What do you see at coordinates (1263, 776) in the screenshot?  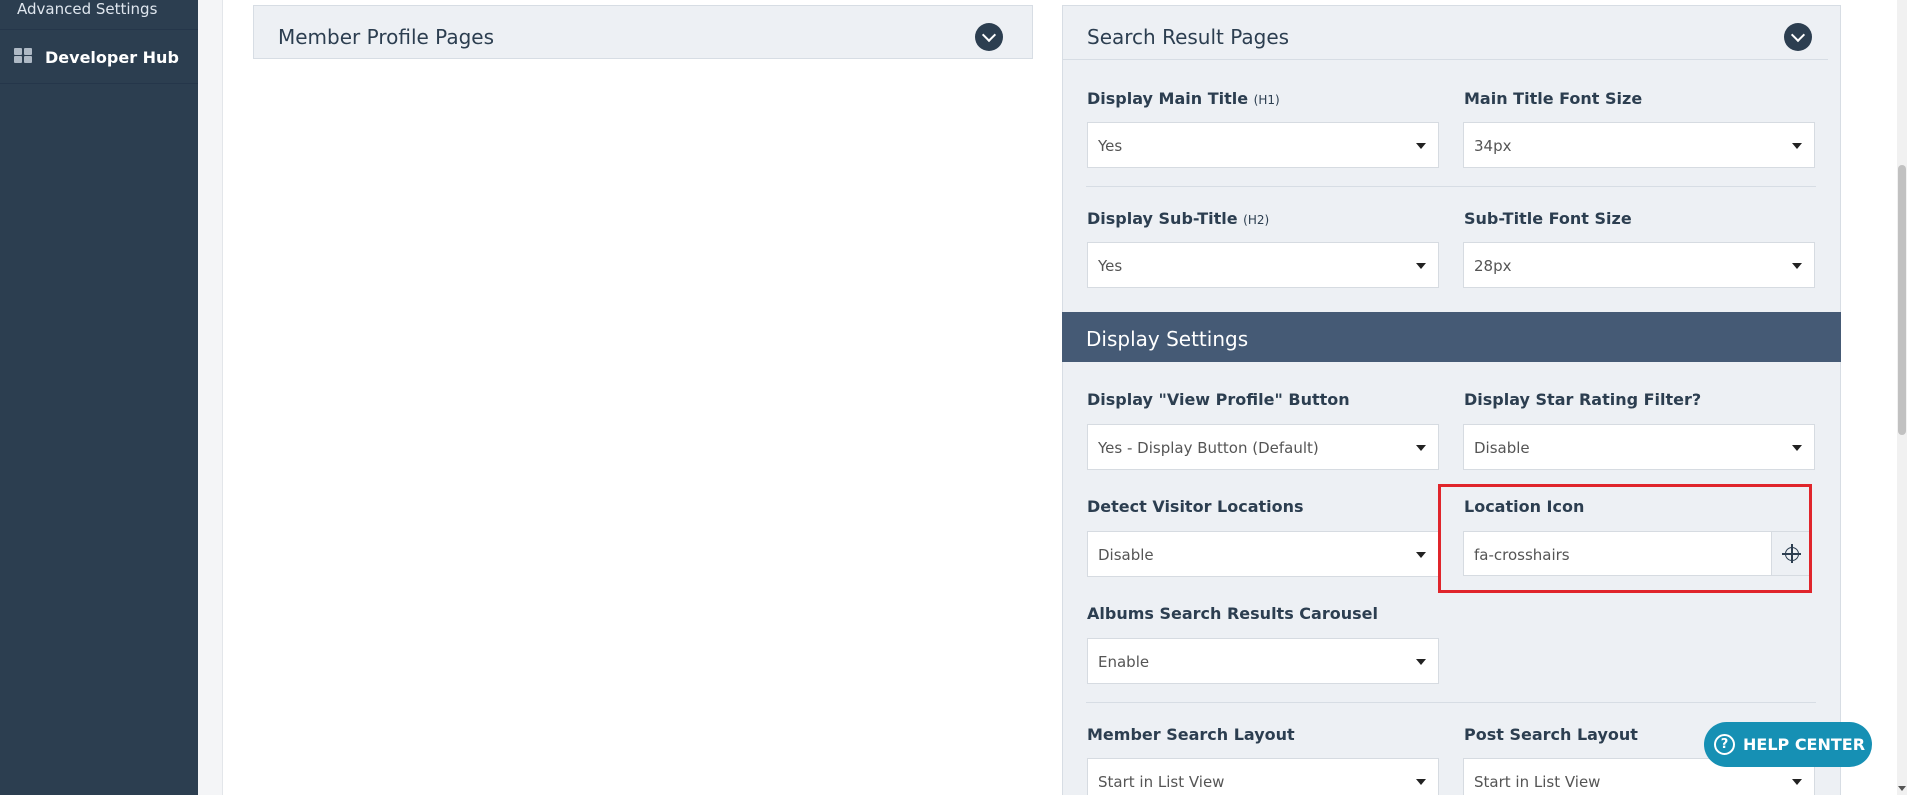 I see `member-search-layout-select: Start in List View` at bounding box center [1263, 776].